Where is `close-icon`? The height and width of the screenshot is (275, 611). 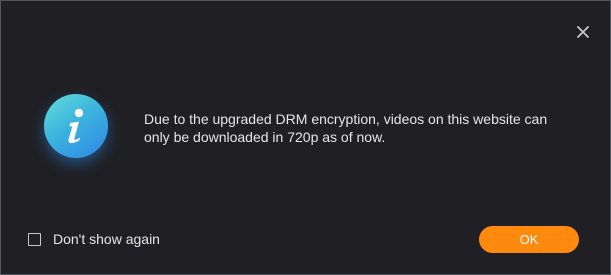
close-icon is located at coordinates (583, 32).